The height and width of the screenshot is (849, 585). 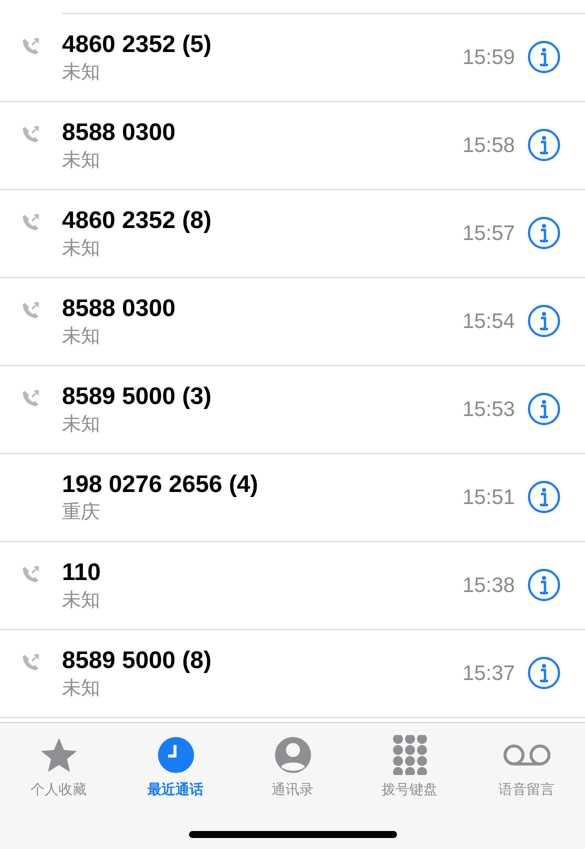 I want to click on call-time: 15:37, so click(x=488, y=674).